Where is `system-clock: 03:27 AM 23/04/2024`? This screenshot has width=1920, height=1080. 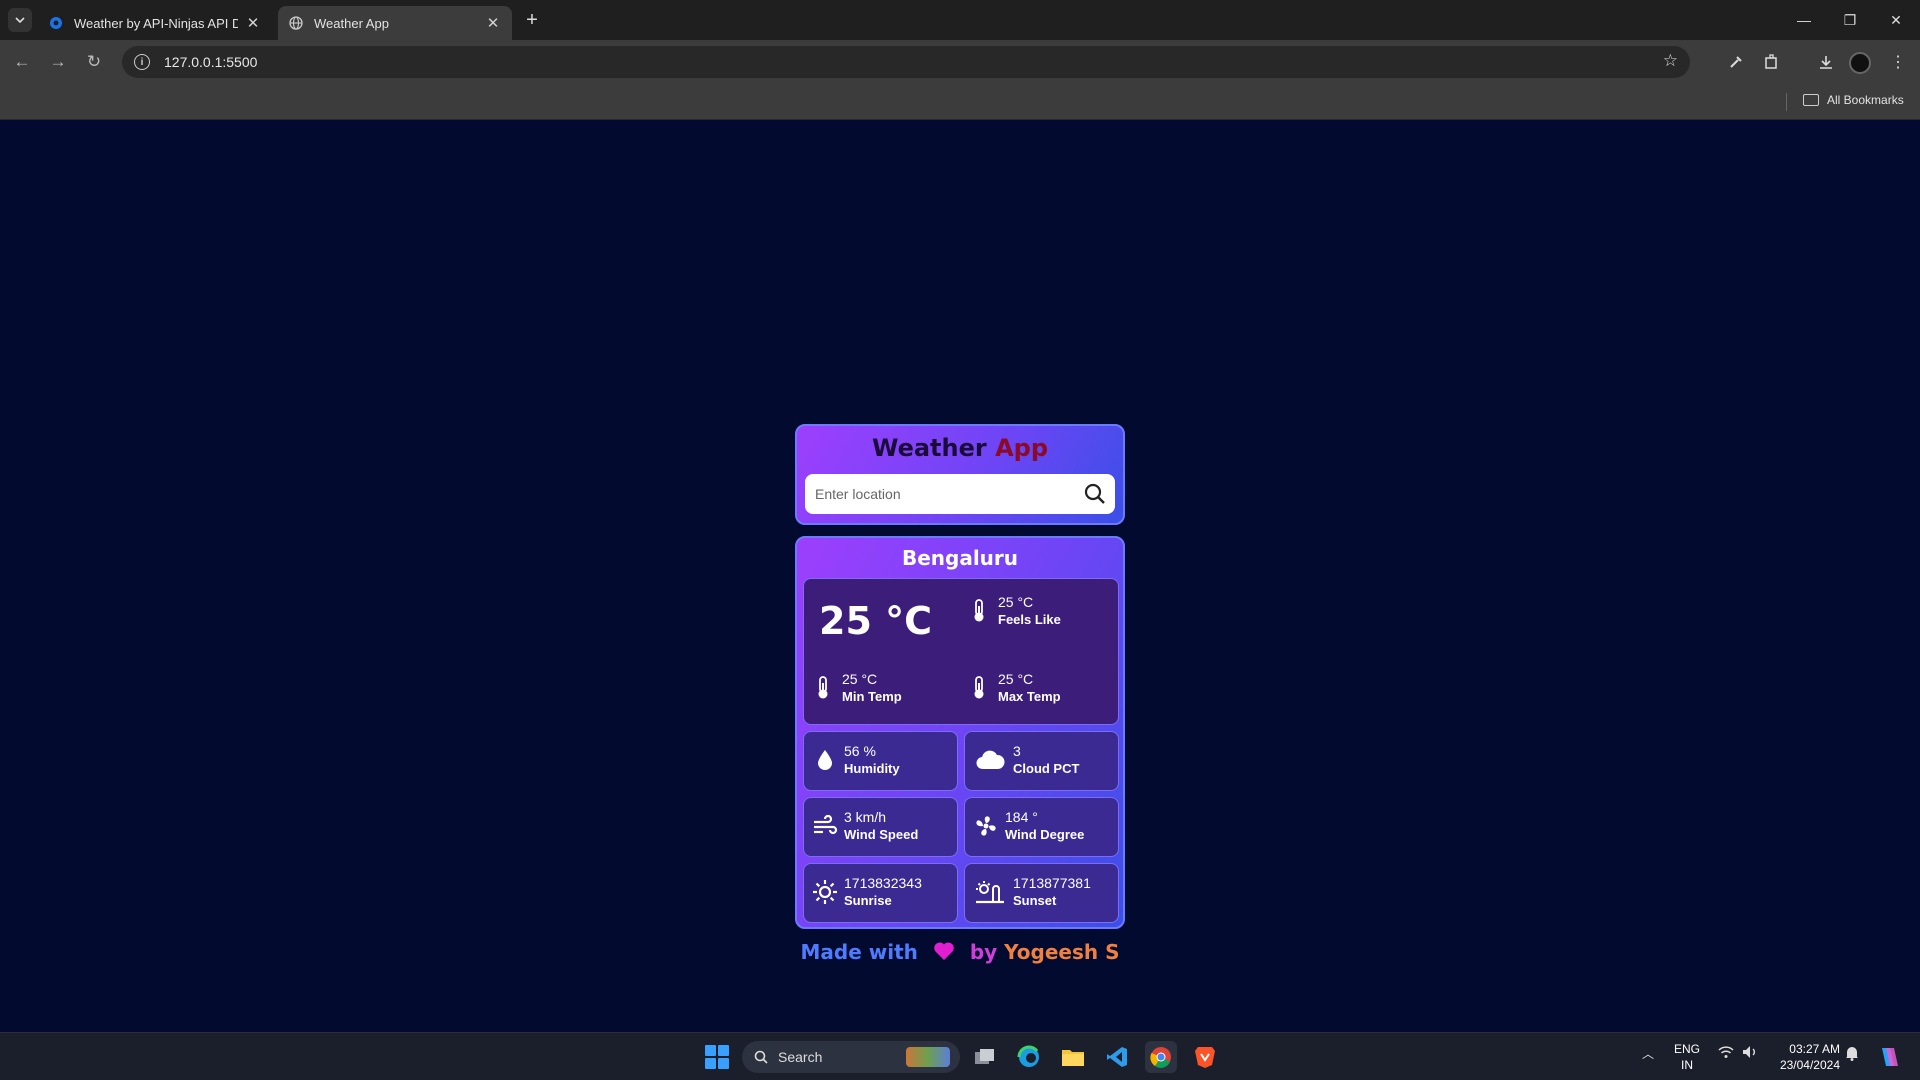 system-clock: 03:27 AM 23/04/2024 is located at coordinates (1805, 1057).